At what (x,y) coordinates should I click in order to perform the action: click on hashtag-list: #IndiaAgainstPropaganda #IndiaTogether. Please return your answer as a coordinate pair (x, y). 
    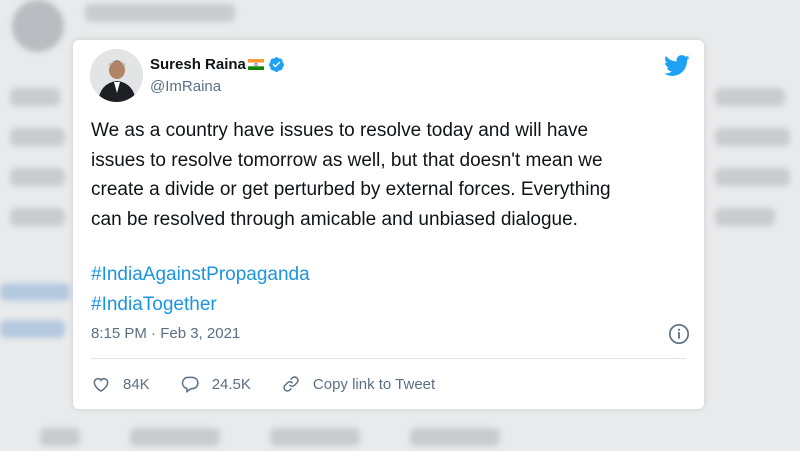
    Looking at the image, I should click on (200, 290).